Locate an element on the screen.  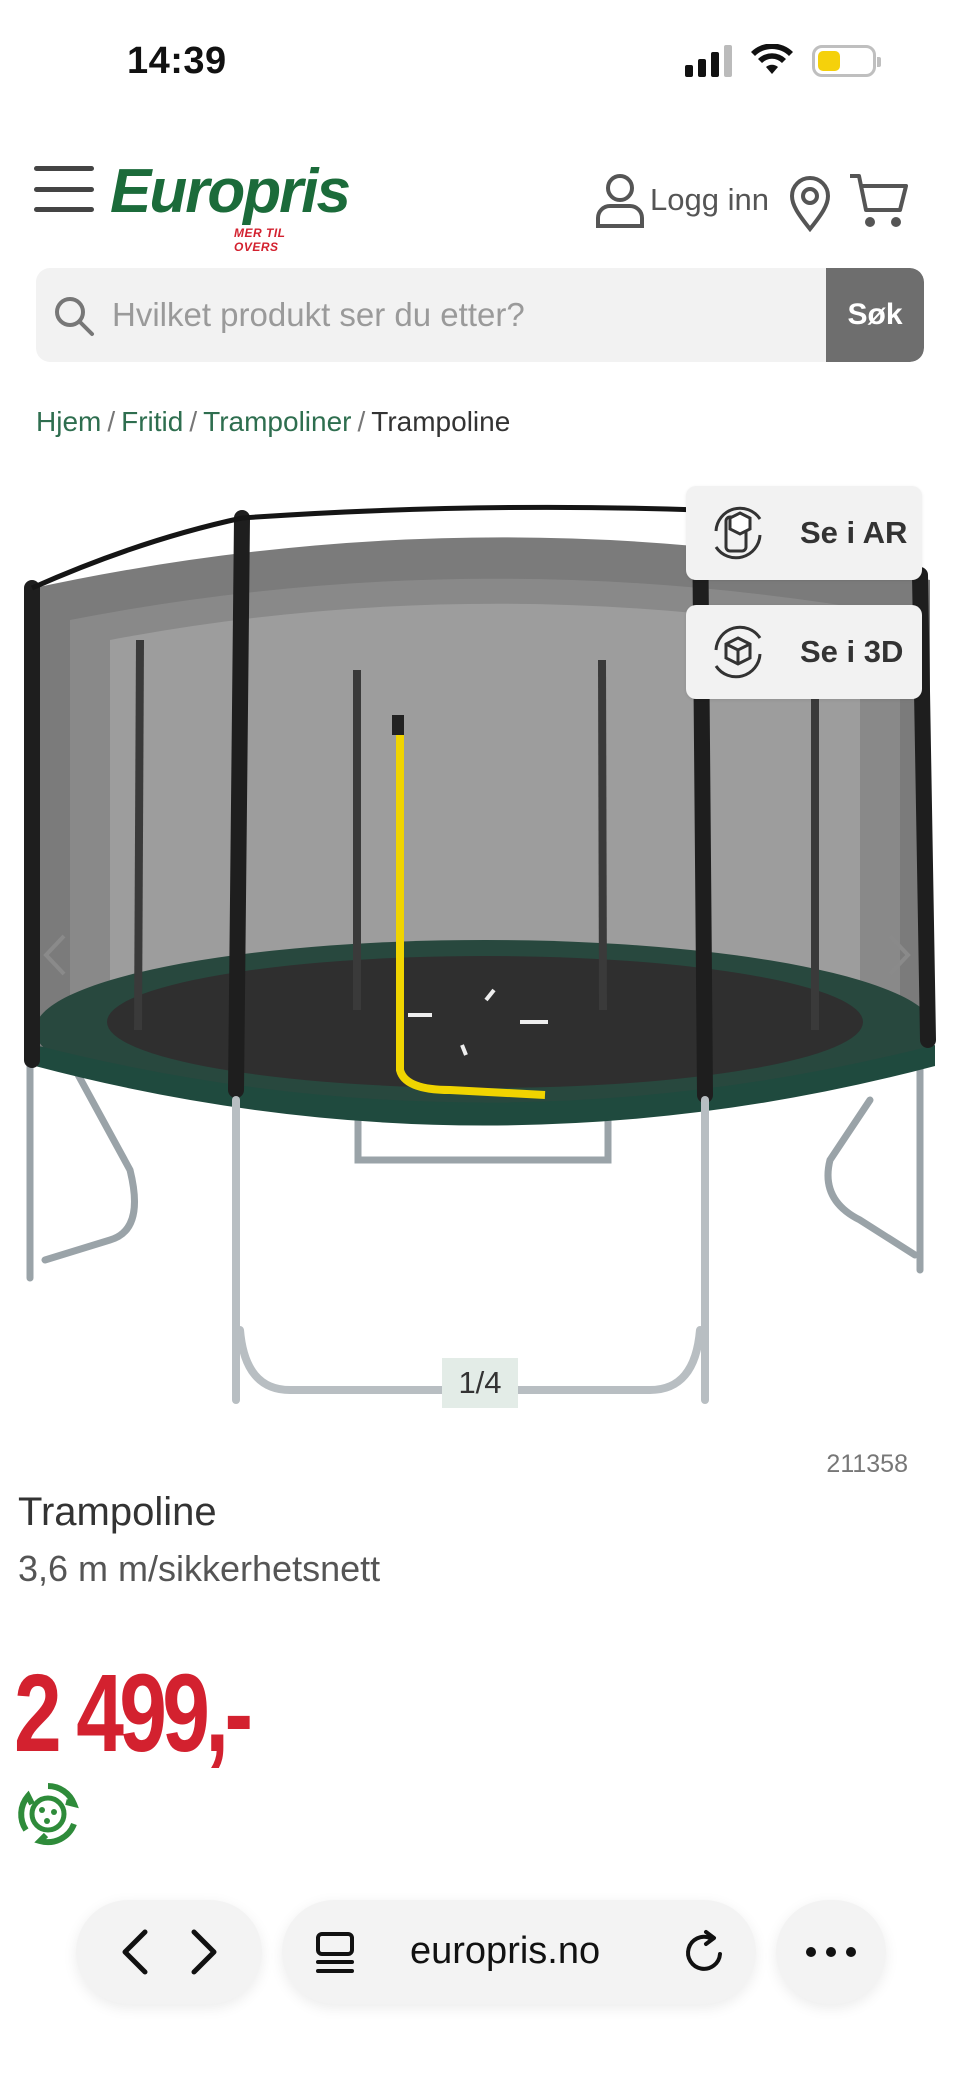
product-subtitle: 3,6 m m/sikkerhetsnett is located at coordinates (199, 1568).